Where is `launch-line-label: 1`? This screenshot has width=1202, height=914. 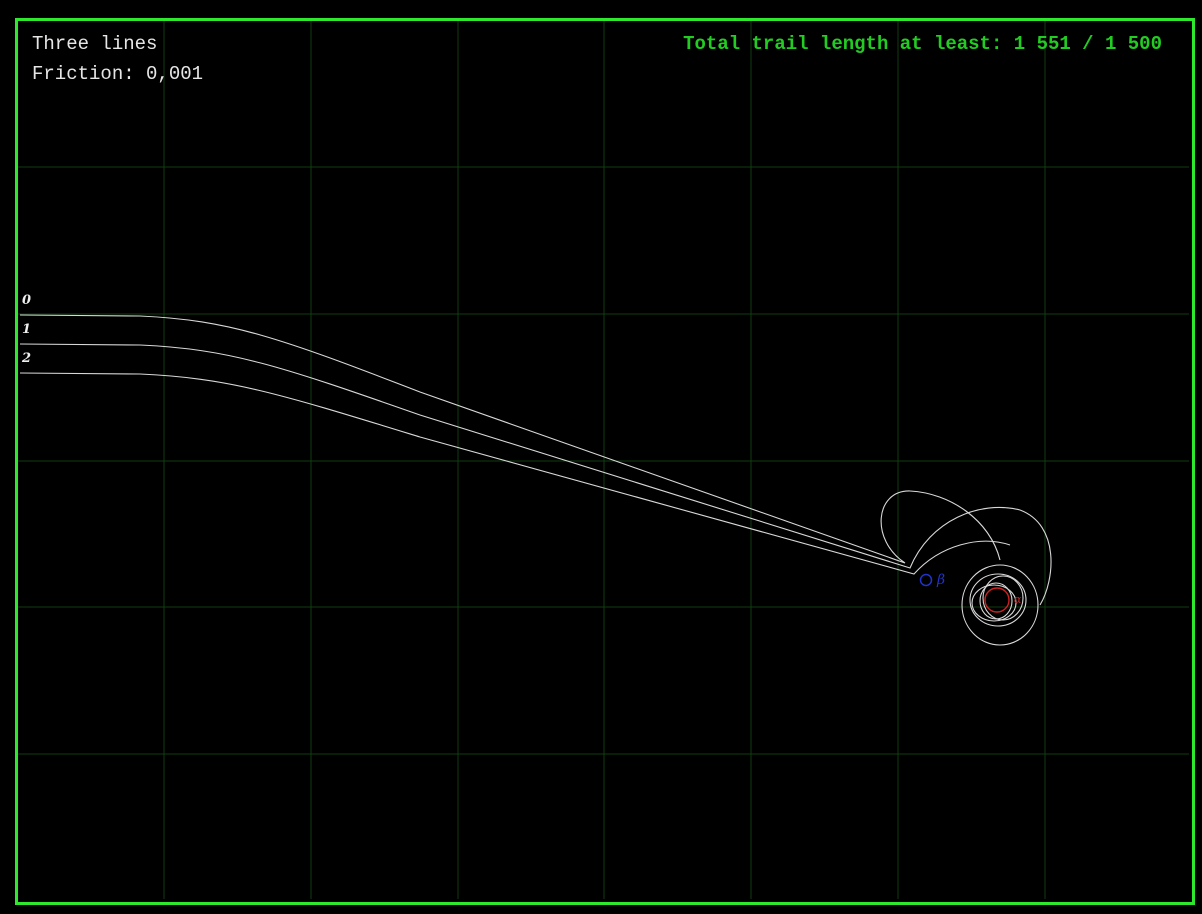
launch-line-label: 1 is located at coordinates (27, 329).